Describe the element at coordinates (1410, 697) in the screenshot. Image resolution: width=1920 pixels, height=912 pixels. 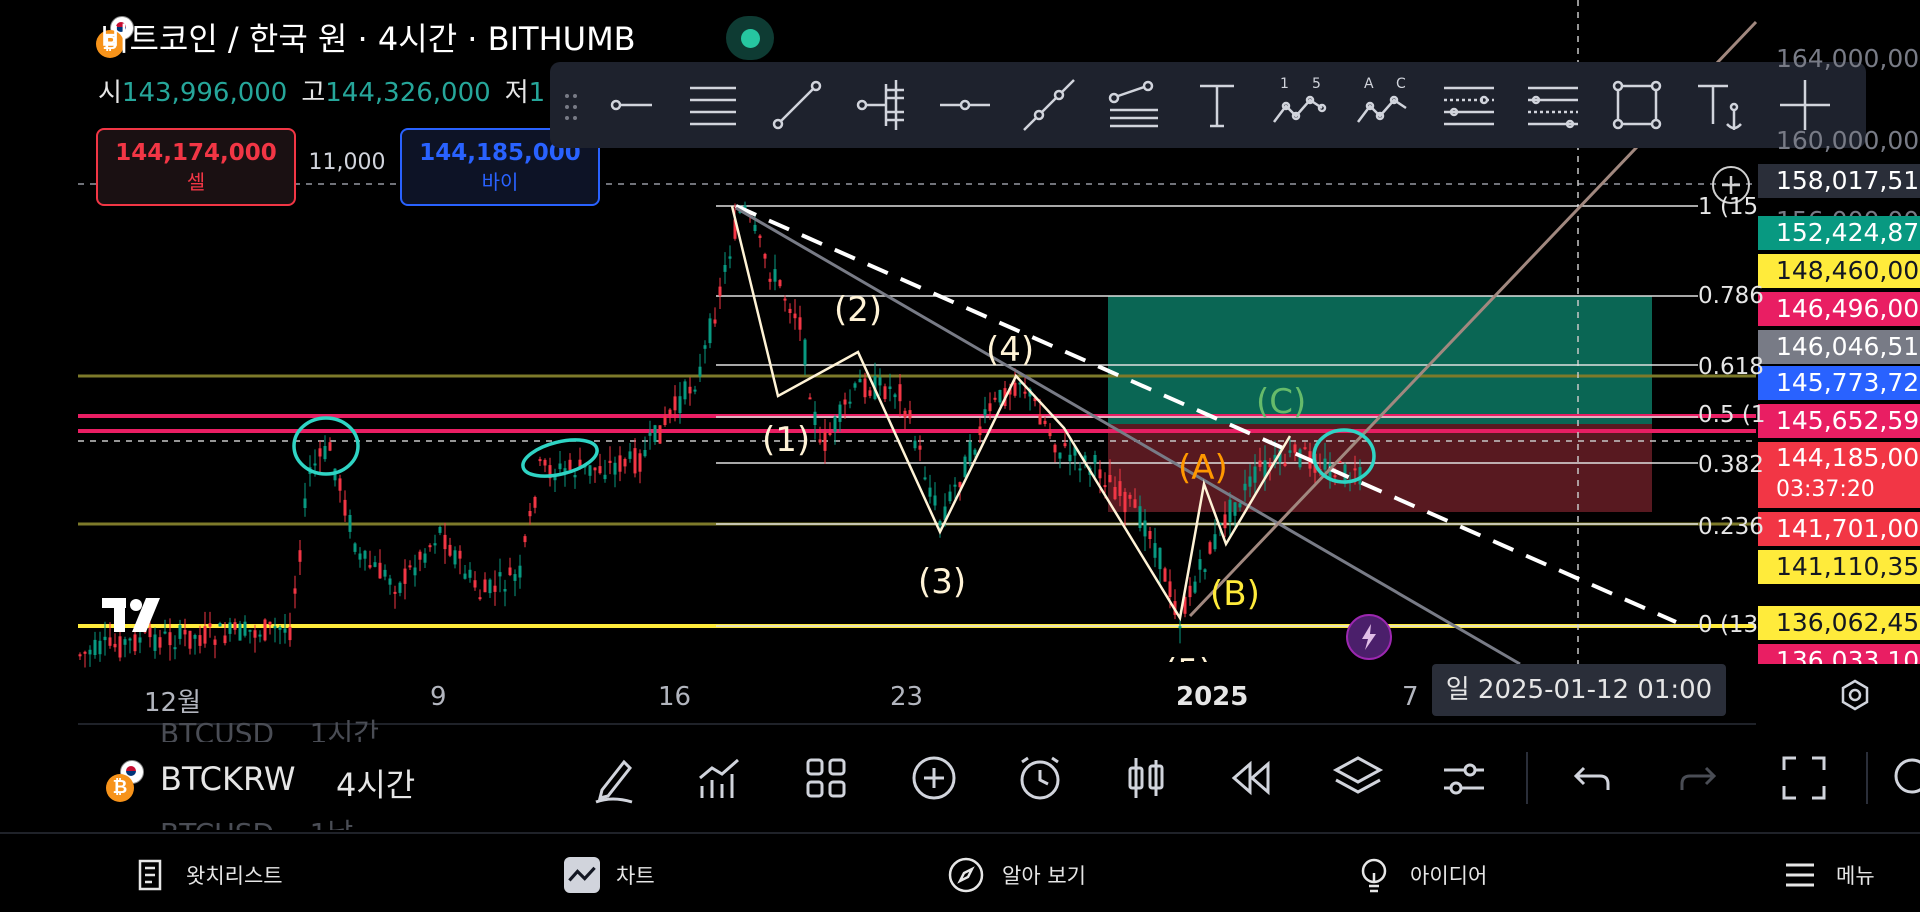
I see `time-axis-label: 7` at that location.